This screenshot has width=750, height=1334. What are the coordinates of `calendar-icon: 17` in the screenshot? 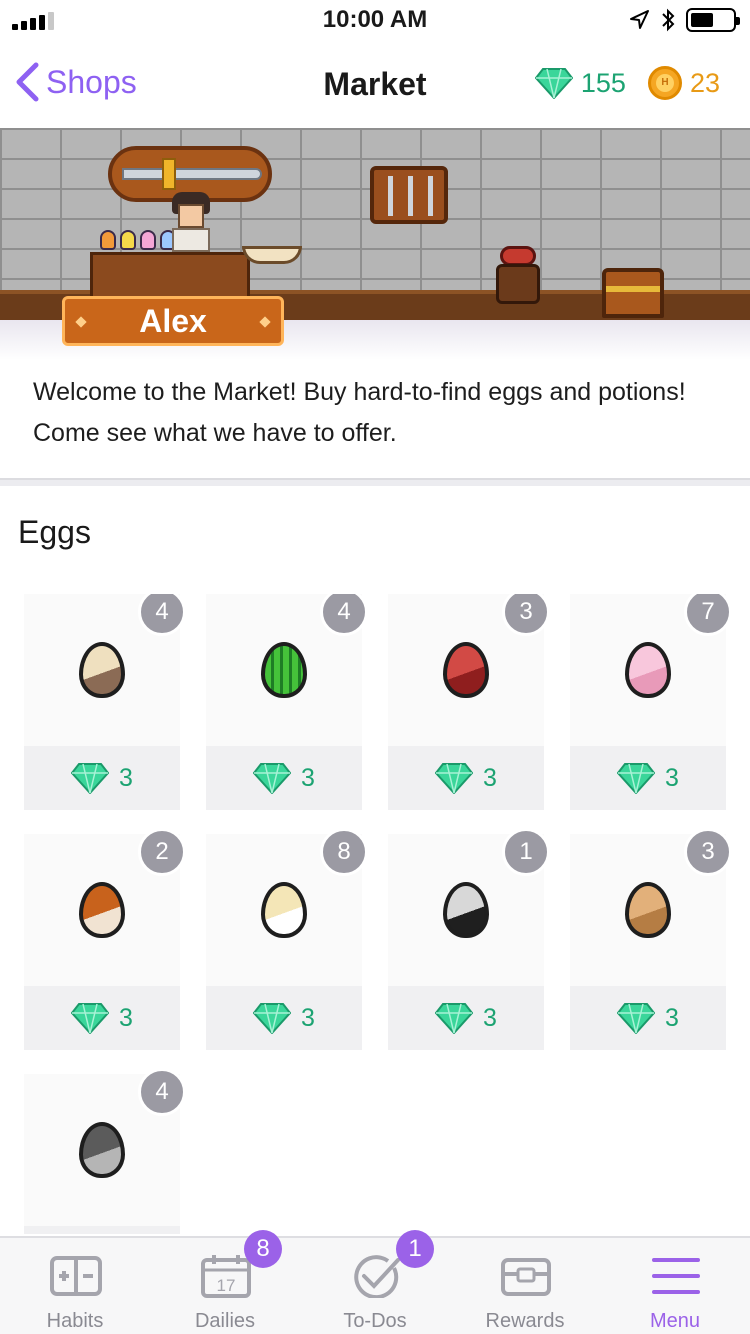 It's located at (226, 1276).